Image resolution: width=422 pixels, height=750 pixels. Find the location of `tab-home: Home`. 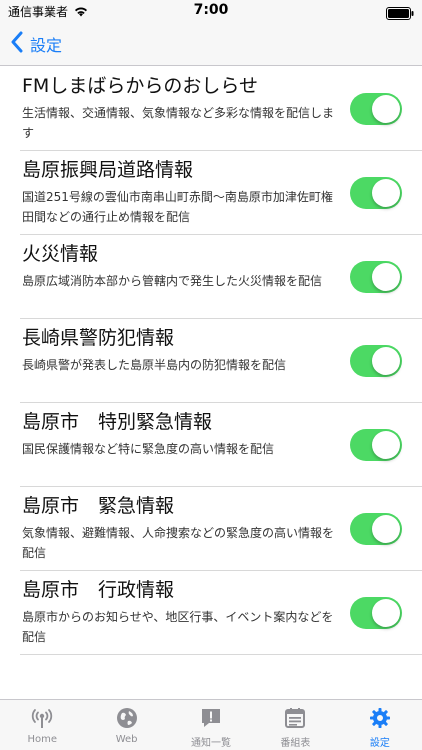

tab-home: Home is located at coordinates (42, 725).